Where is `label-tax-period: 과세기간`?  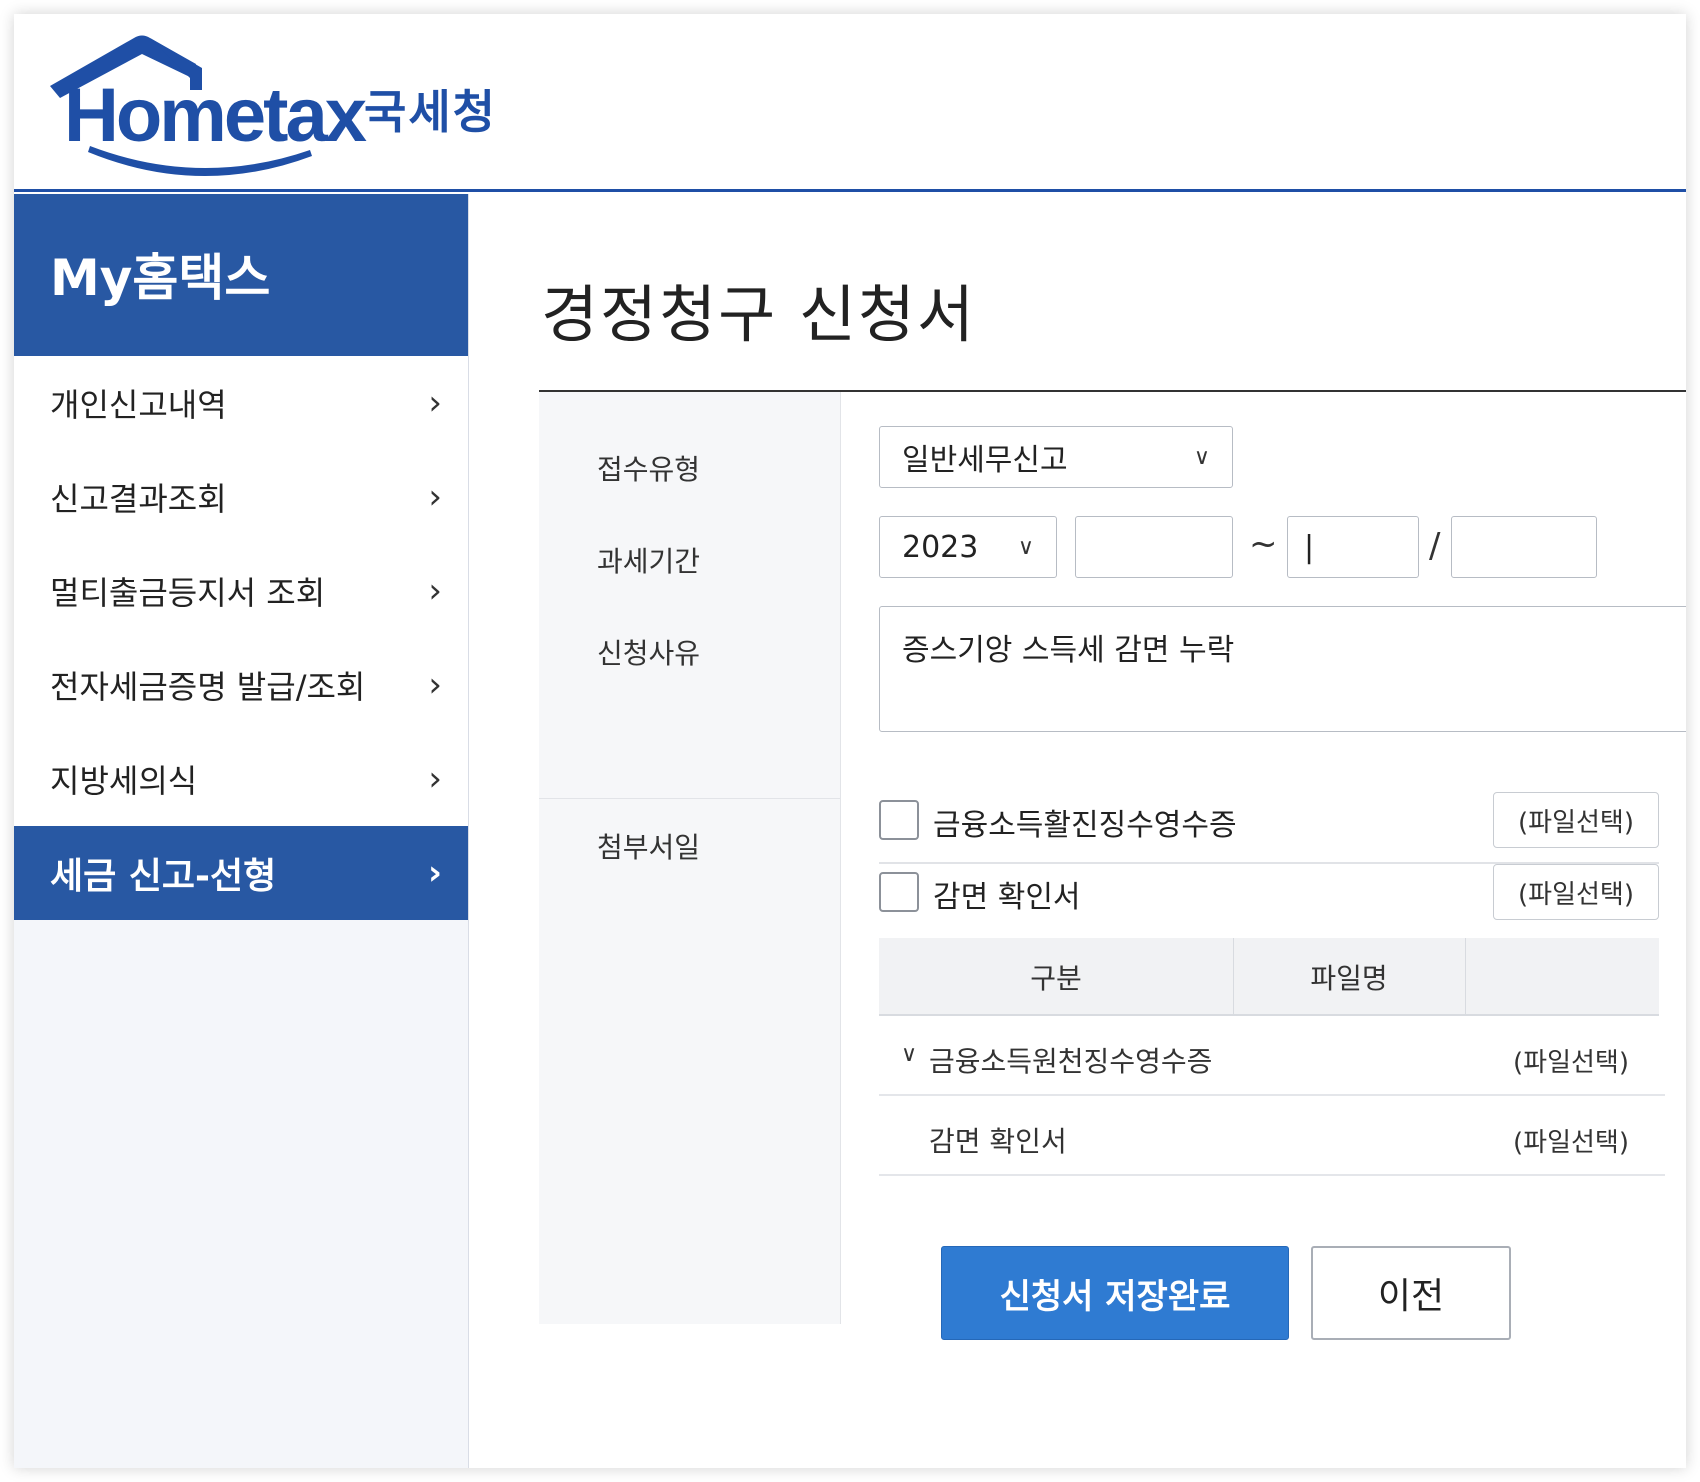 label-tax-period: 과세기간 is located at coordinates (649, 561).